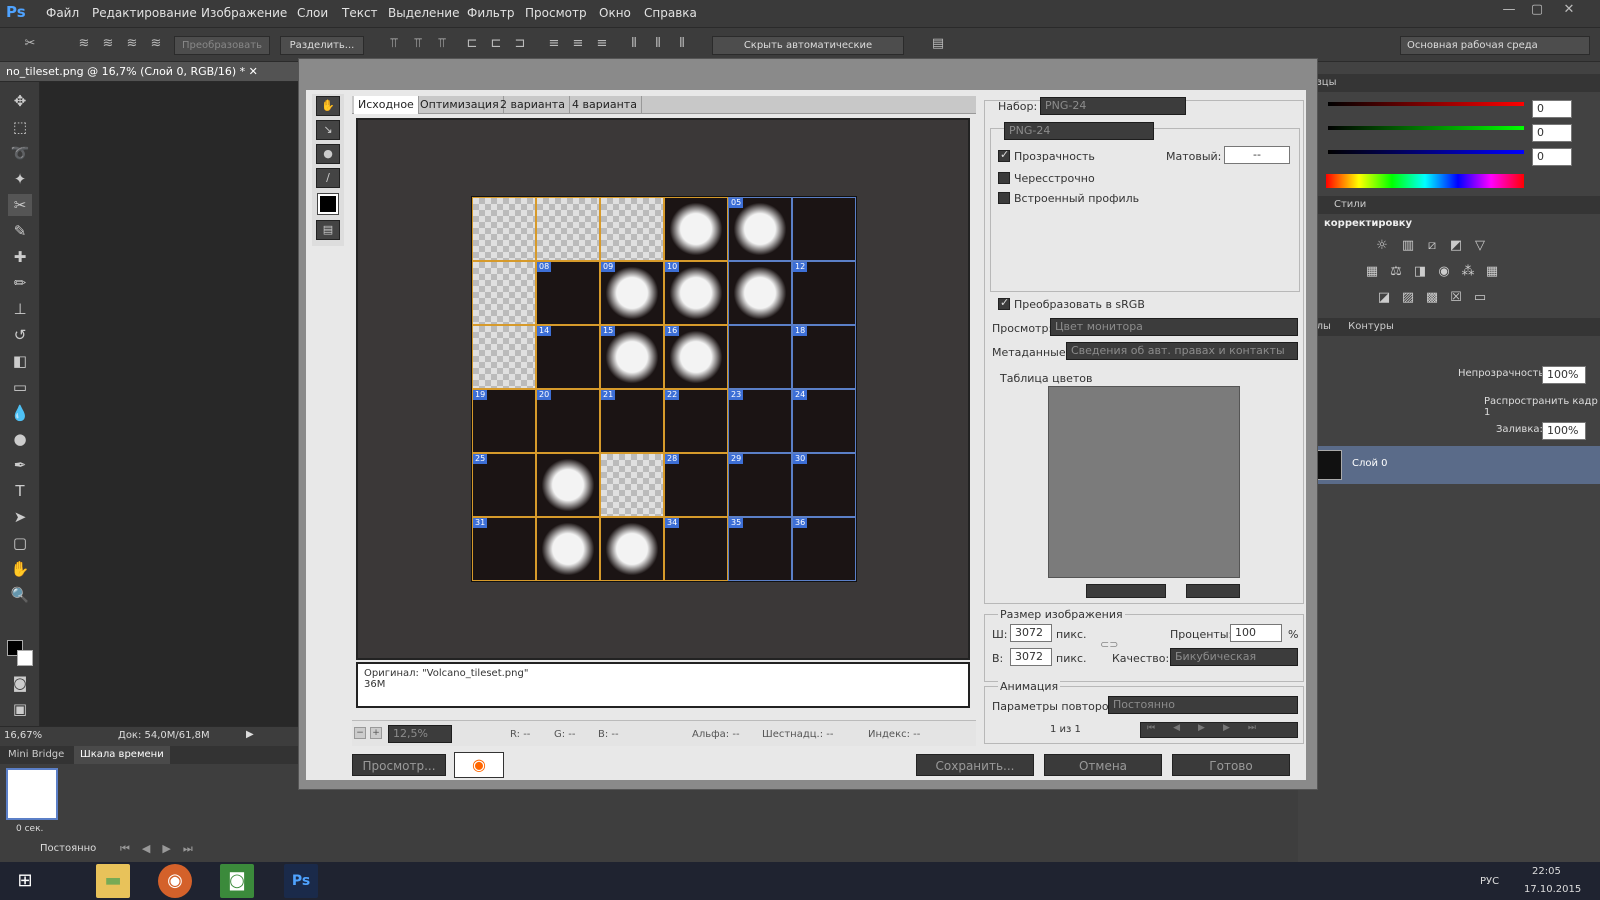 The image size is (1600, 900). Describe the element at coordinates (696, 357) in the screenshot. I see `tile-slice: 16` at that location.